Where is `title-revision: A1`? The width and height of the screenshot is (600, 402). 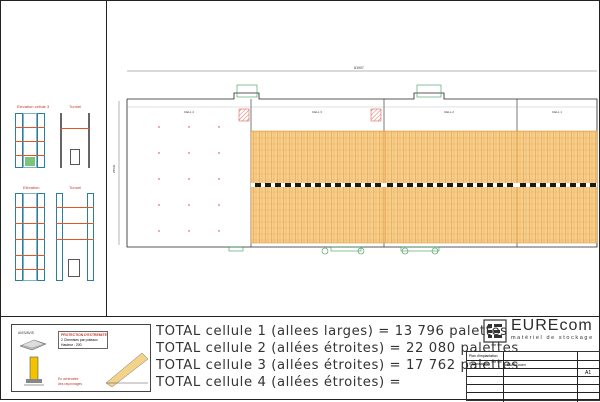
title-revision: A1 is located at coordinates (588, 373).